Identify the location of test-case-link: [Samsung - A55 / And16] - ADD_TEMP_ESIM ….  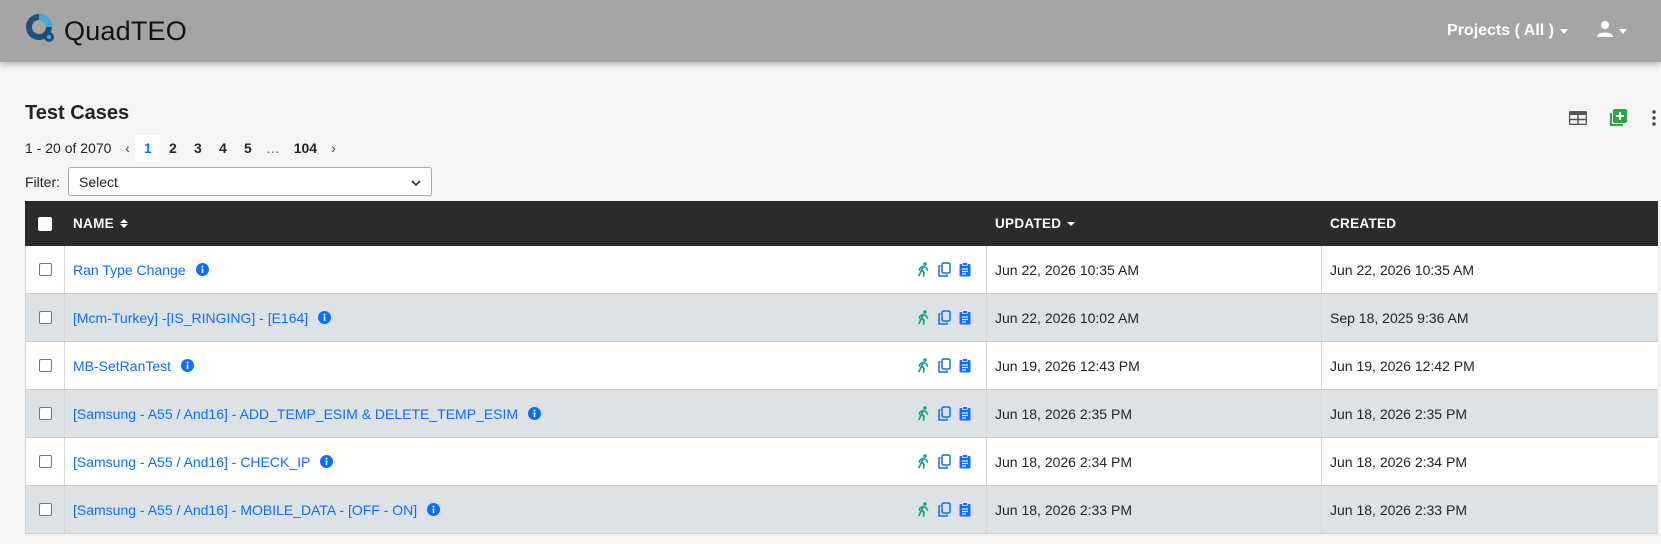
(295, 414).